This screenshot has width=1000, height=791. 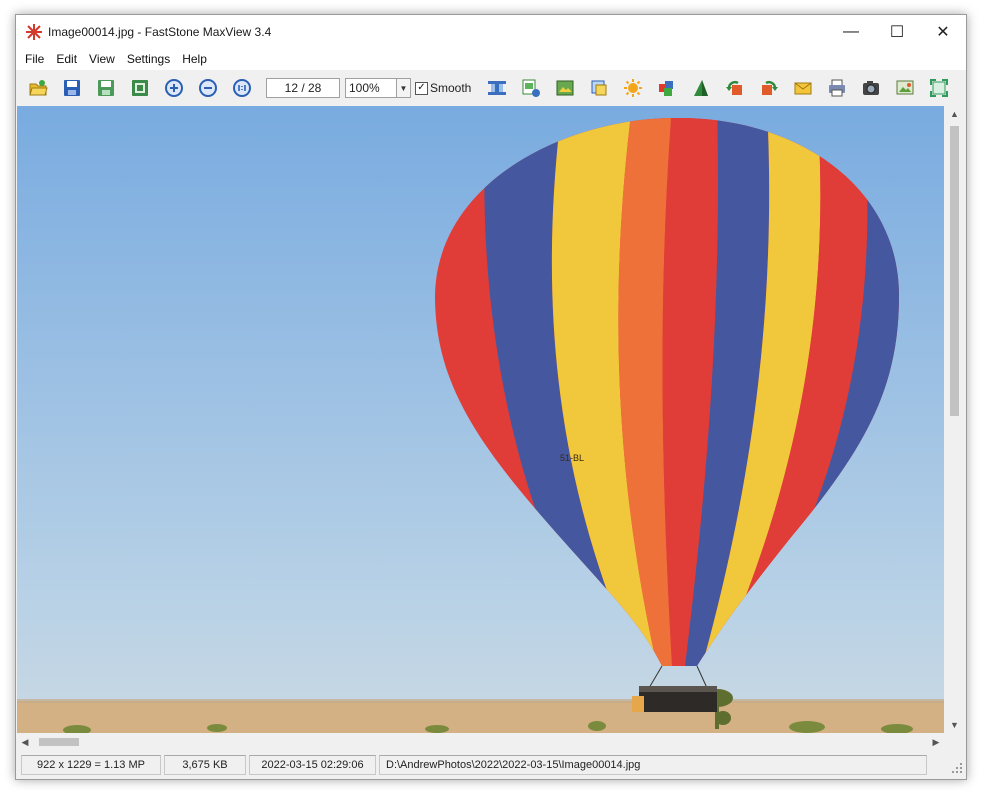 I want to click on save-as-button, so click(x=106, y=88).